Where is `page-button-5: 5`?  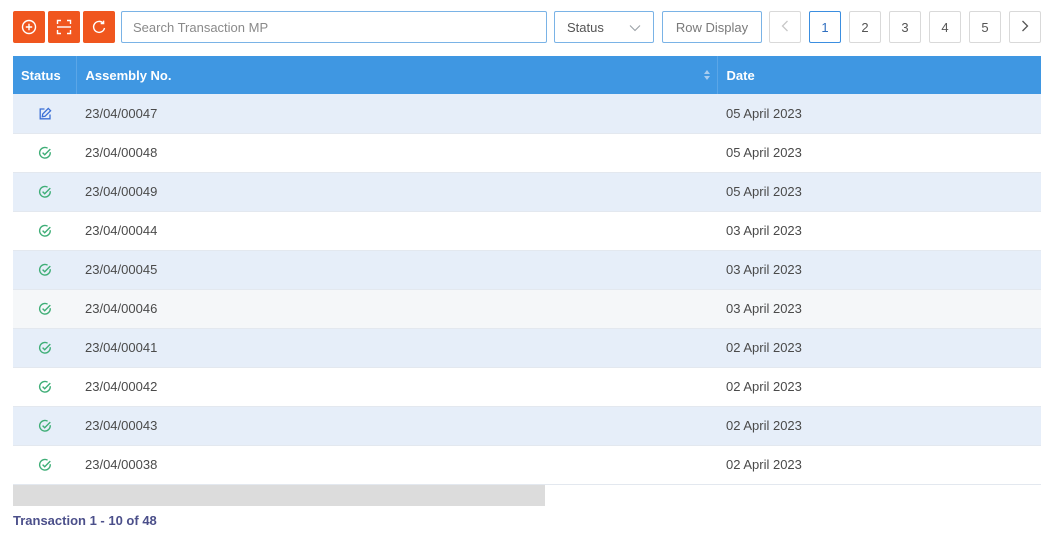 page-button-5: 5 is located at coordinates (985, 27).